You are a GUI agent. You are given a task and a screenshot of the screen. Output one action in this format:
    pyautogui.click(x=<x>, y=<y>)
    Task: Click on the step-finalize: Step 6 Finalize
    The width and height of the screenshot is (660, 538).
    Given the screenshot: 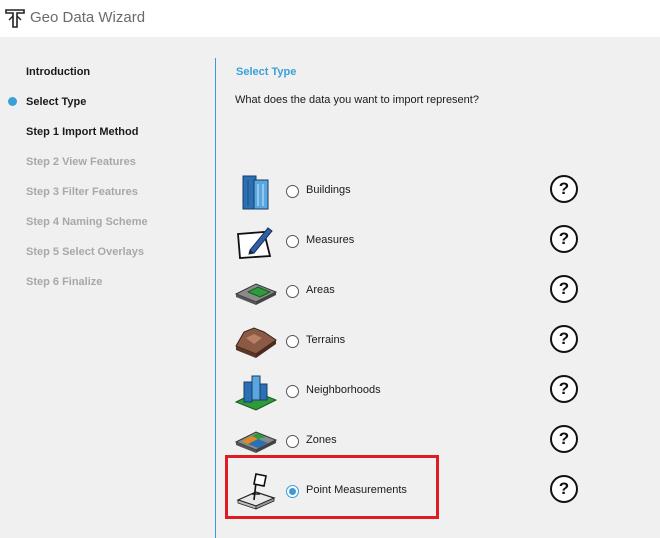 What is the action you would take?
    pyautogui.click(x=64, y=282)
    